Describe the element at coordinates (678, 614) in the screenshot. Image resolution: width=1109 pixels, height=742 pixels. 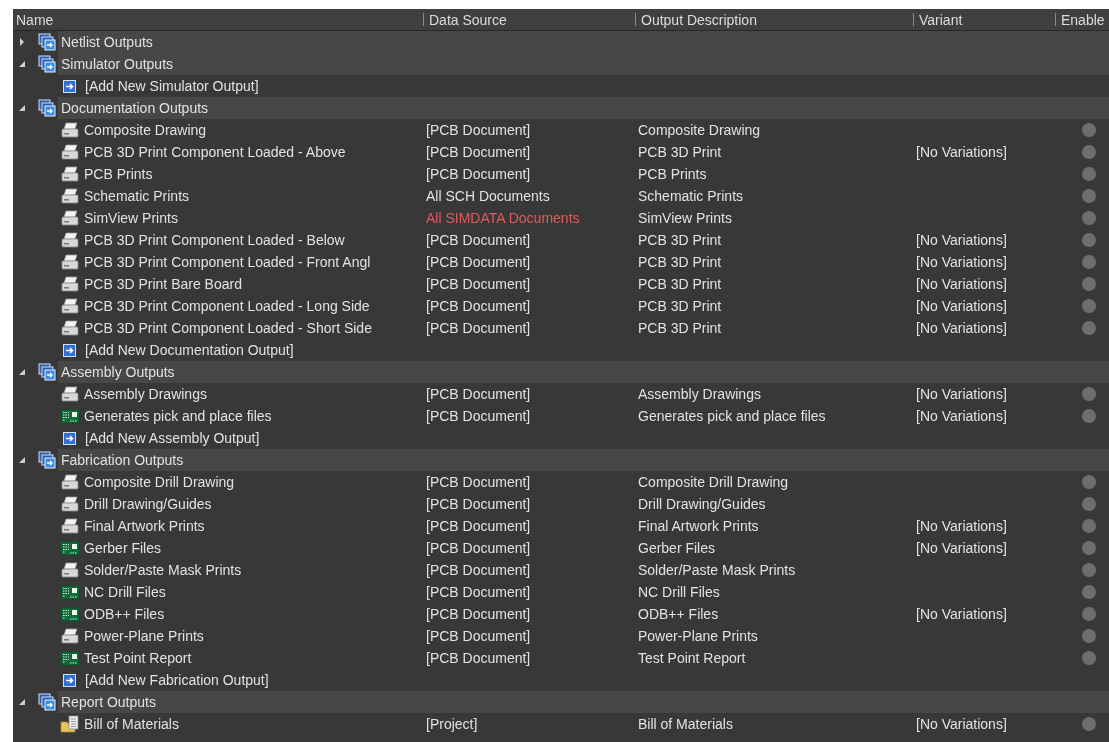
I see `output-description: ODB++ Files` at that location.